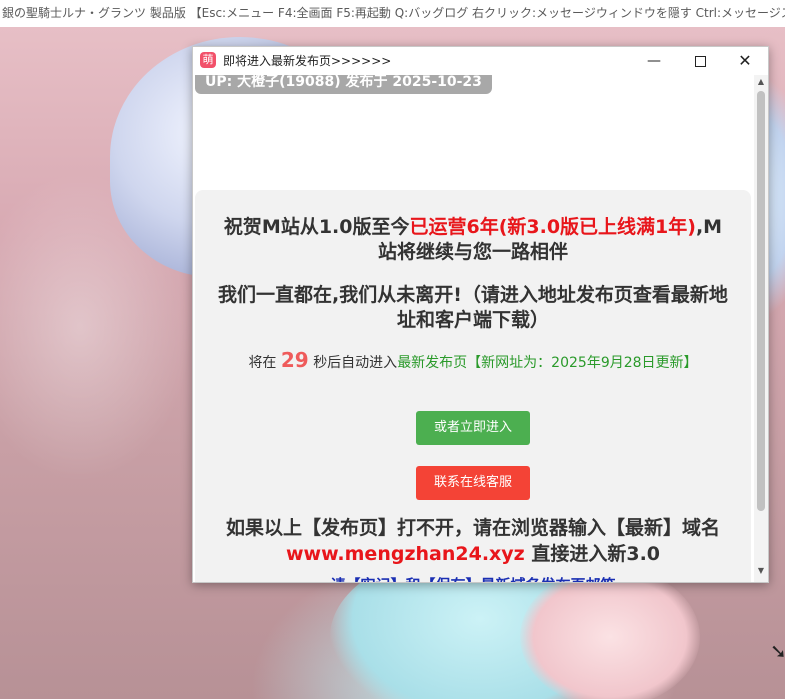 Image resolution: width=785 pixels, height=699 pixels. Describe the element at coordinates (745, 61) in the screenshot. I see `close-button: ✕` at that location.